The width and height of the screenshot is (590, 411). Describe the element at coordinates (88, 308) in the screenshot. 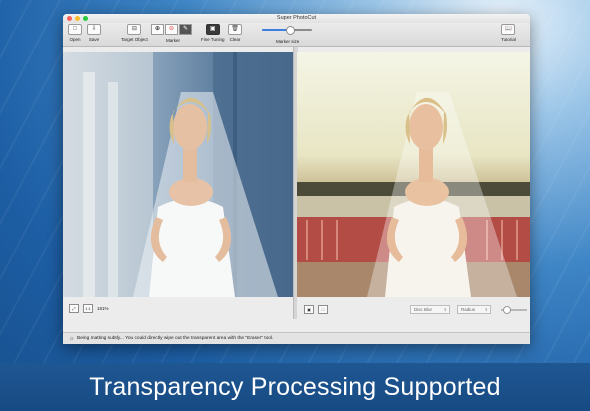

I see `actual-size-icon: 1:1` at that location.